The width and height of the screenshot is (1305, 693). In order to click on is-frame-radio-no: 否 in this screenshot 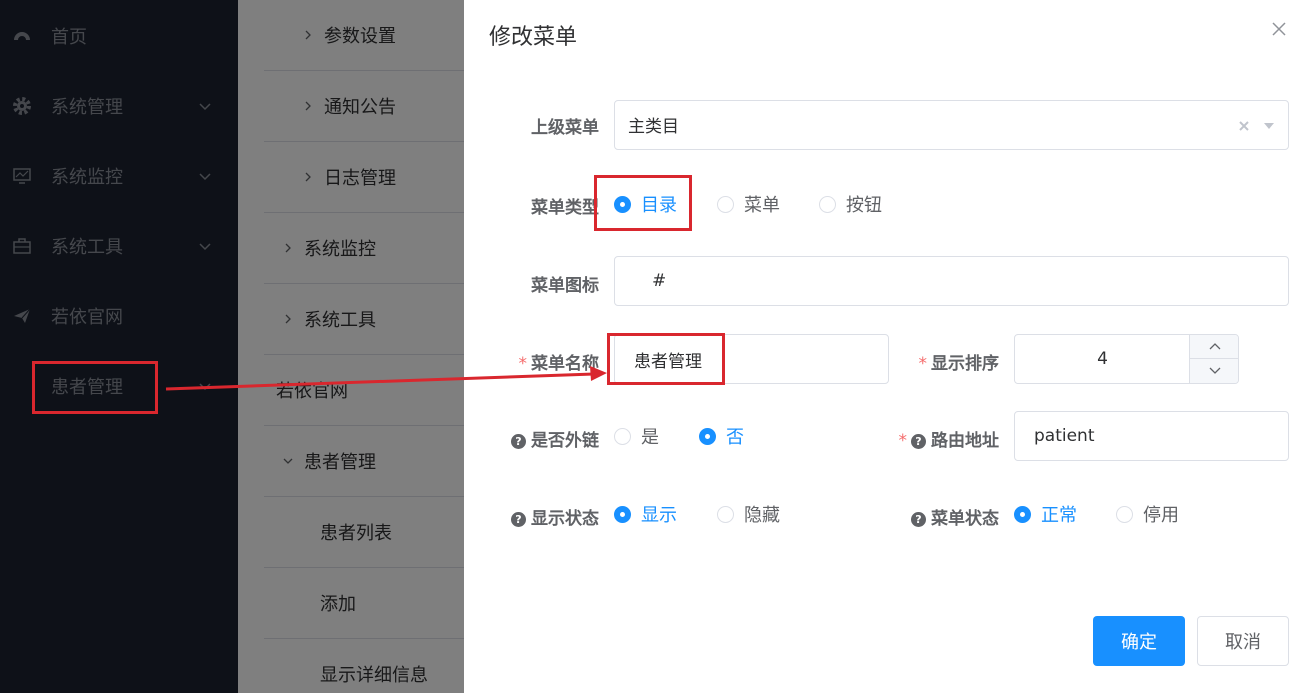, I will do `click(721, 436)`.